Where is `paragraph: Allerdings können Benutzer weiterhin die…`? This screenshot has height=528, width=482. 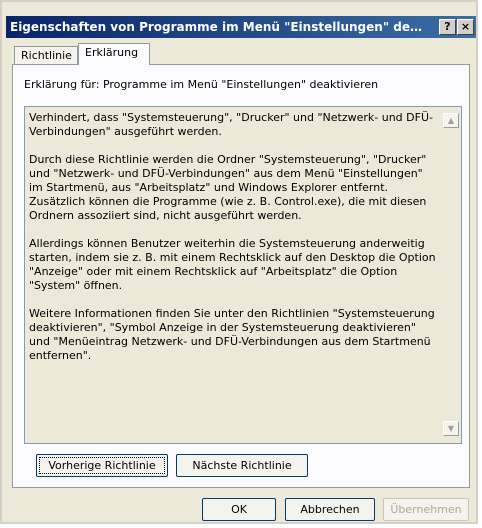
paragraph: Allerdings können Benutzer weiterhin die… is located at coordinates (232, 264).